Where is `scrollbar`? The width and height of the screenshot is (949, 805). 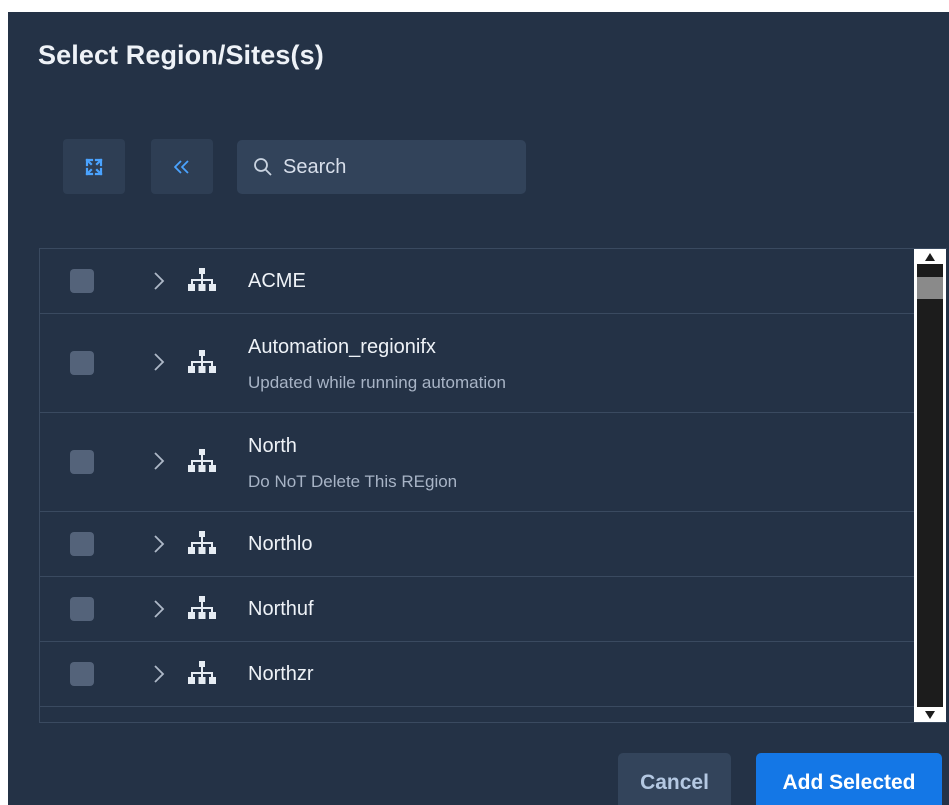
scrollbar is located at coordinates (930, 485).